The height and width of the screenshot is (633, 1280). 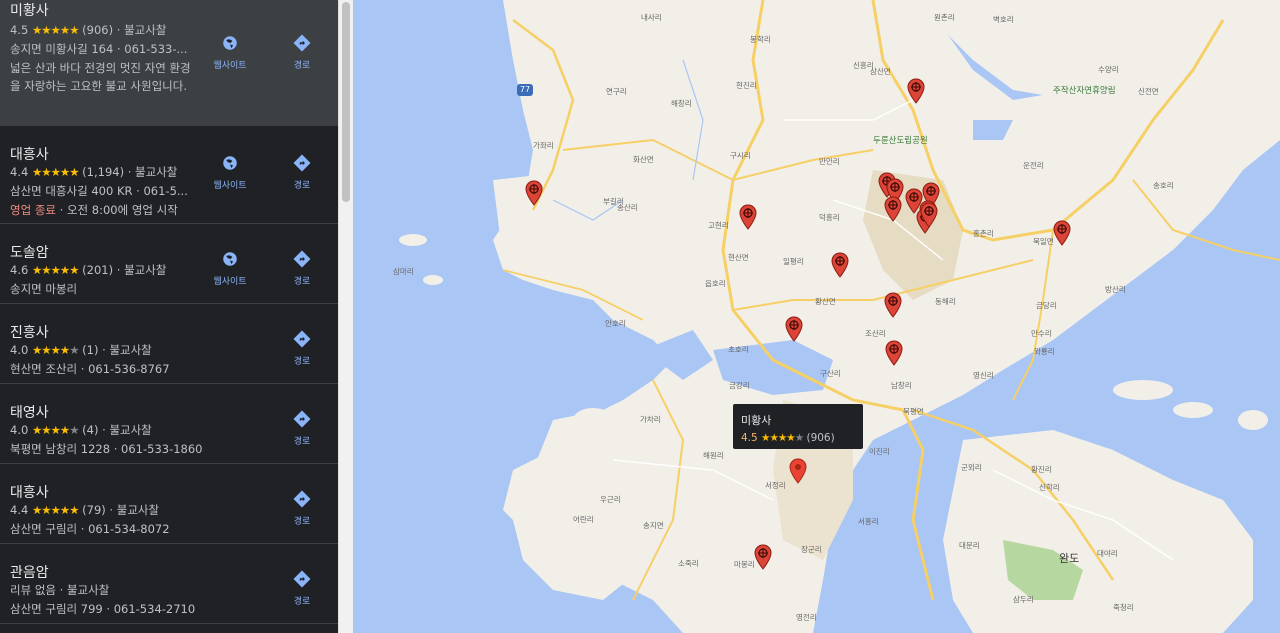 I want to click on tooltip-rating-value: 4.5, so click(x=749, y=438).